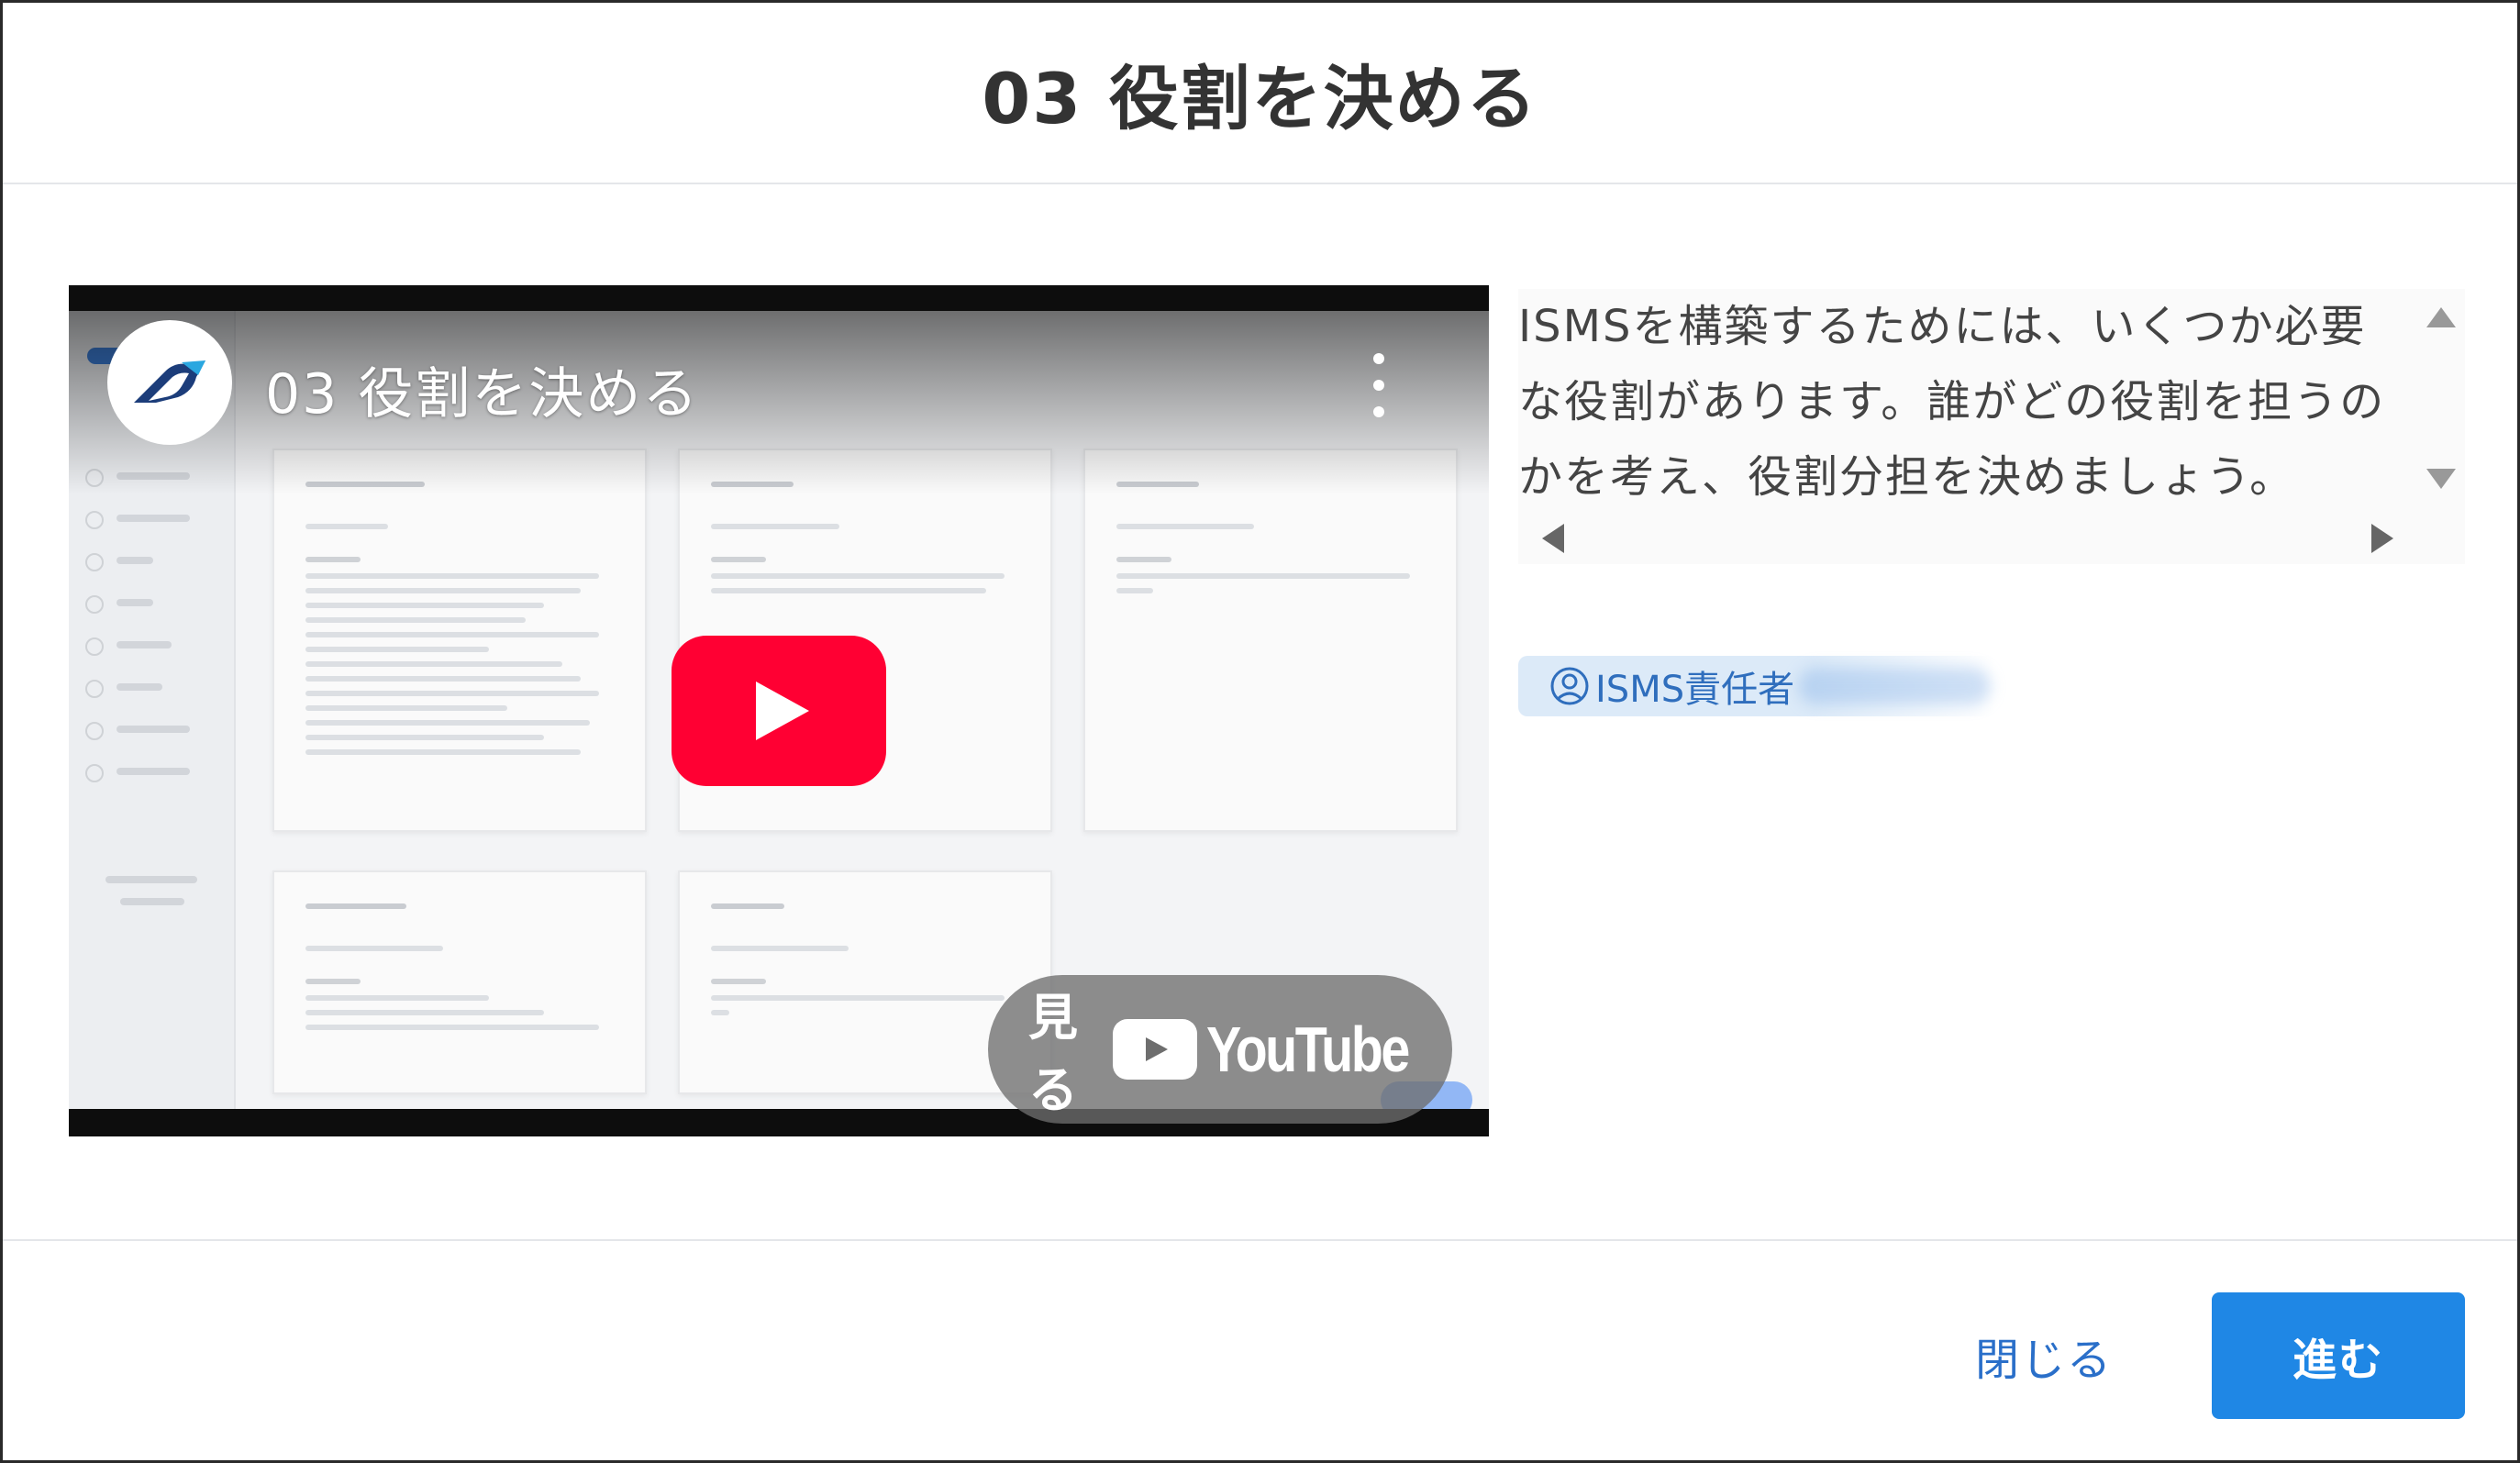 This screenshot has width=2520, height=1463. I want to click on role-tag: ISMS責任者, so click(1756, 686).